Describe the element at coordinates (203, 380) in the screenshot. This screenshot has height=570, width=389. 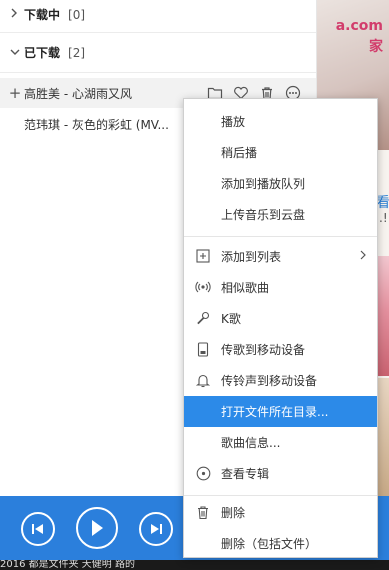
I see `bell-icon` at that location.